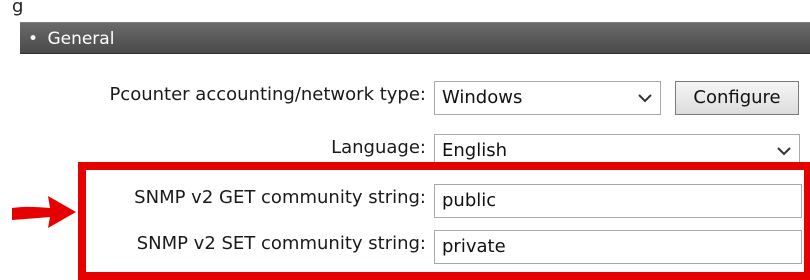 Image resolution: width=810 pixels, height=280 pixels. I want to click on snmp-get-value: public, so click(469, 200).